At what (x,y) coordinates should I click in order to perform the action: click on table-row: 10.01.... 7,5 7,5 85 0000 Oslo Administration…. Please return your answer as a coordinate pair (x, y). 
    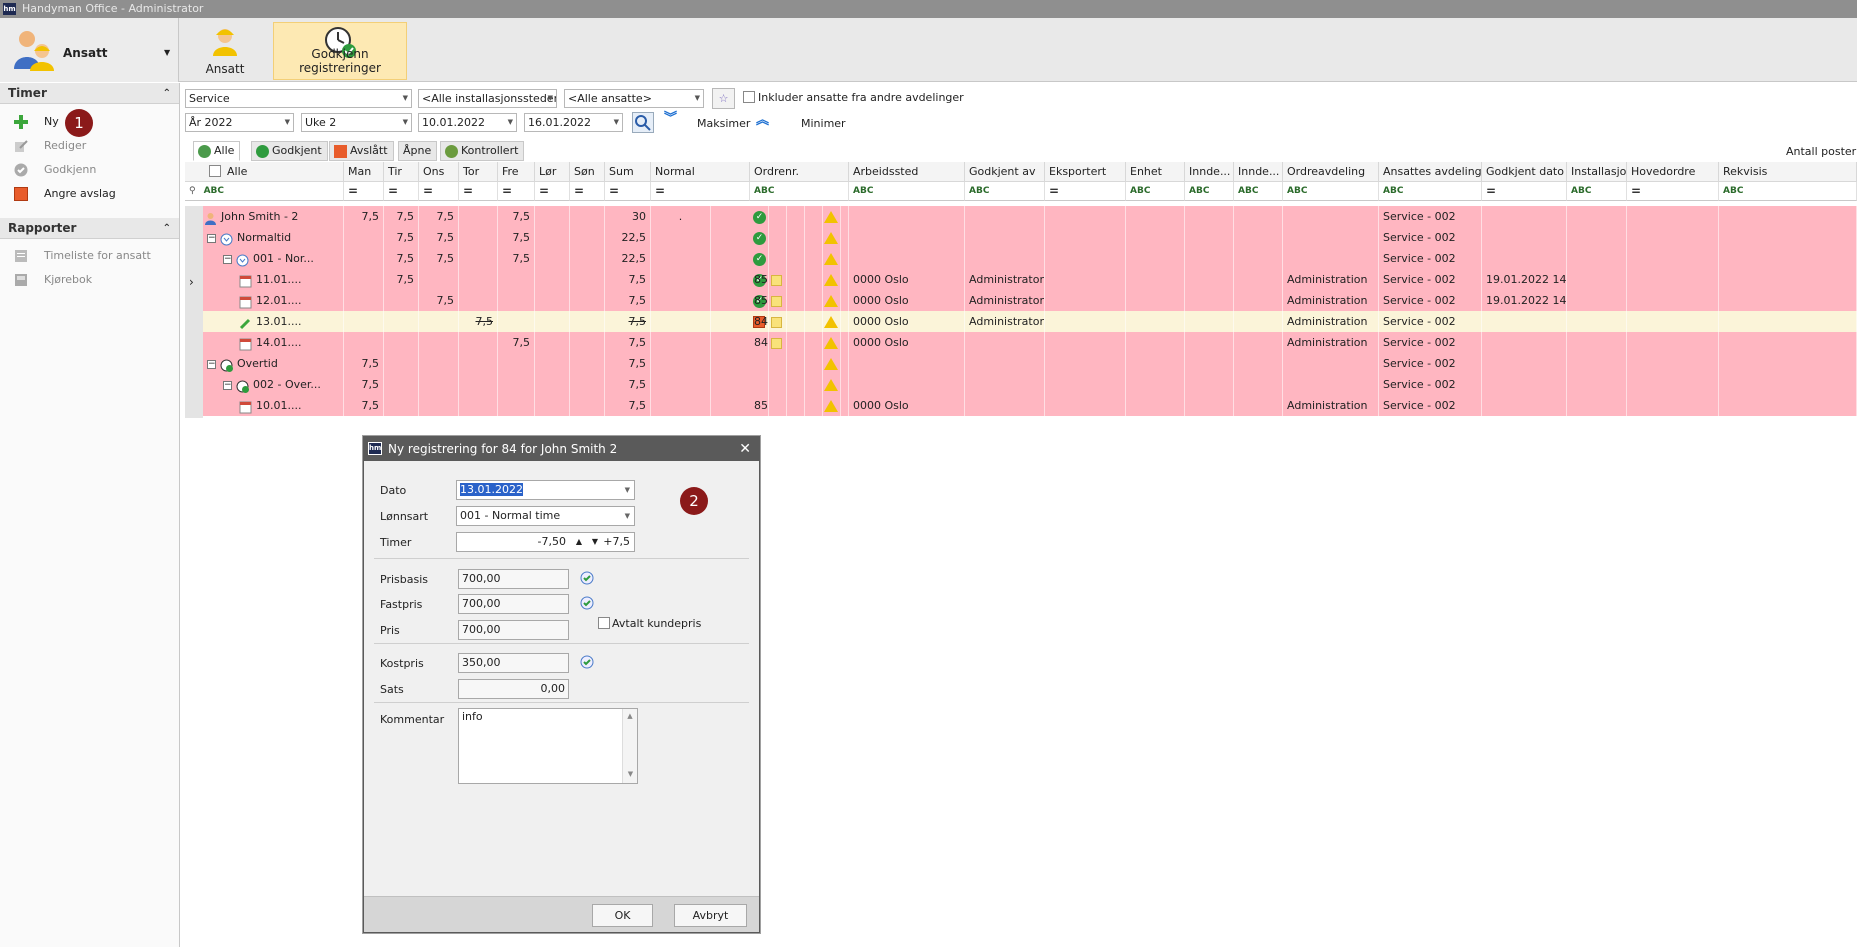
    Looking at the image, I should click on (1021, 405).